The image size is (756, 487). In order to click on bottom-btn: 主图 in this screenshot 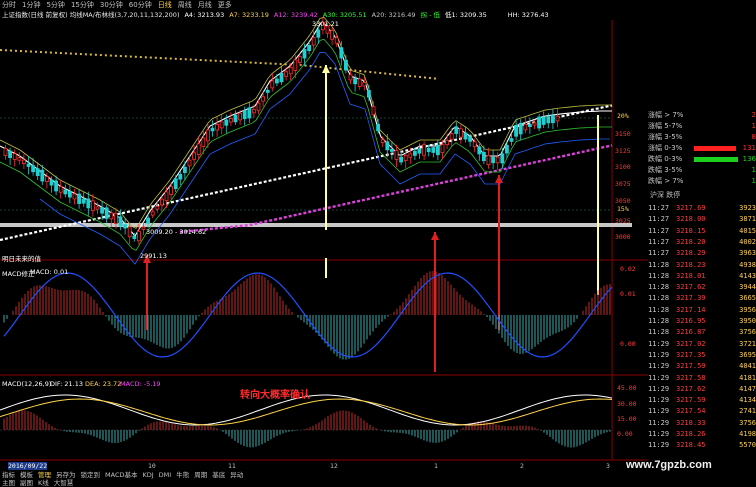, I will do `click(8, 483)`.